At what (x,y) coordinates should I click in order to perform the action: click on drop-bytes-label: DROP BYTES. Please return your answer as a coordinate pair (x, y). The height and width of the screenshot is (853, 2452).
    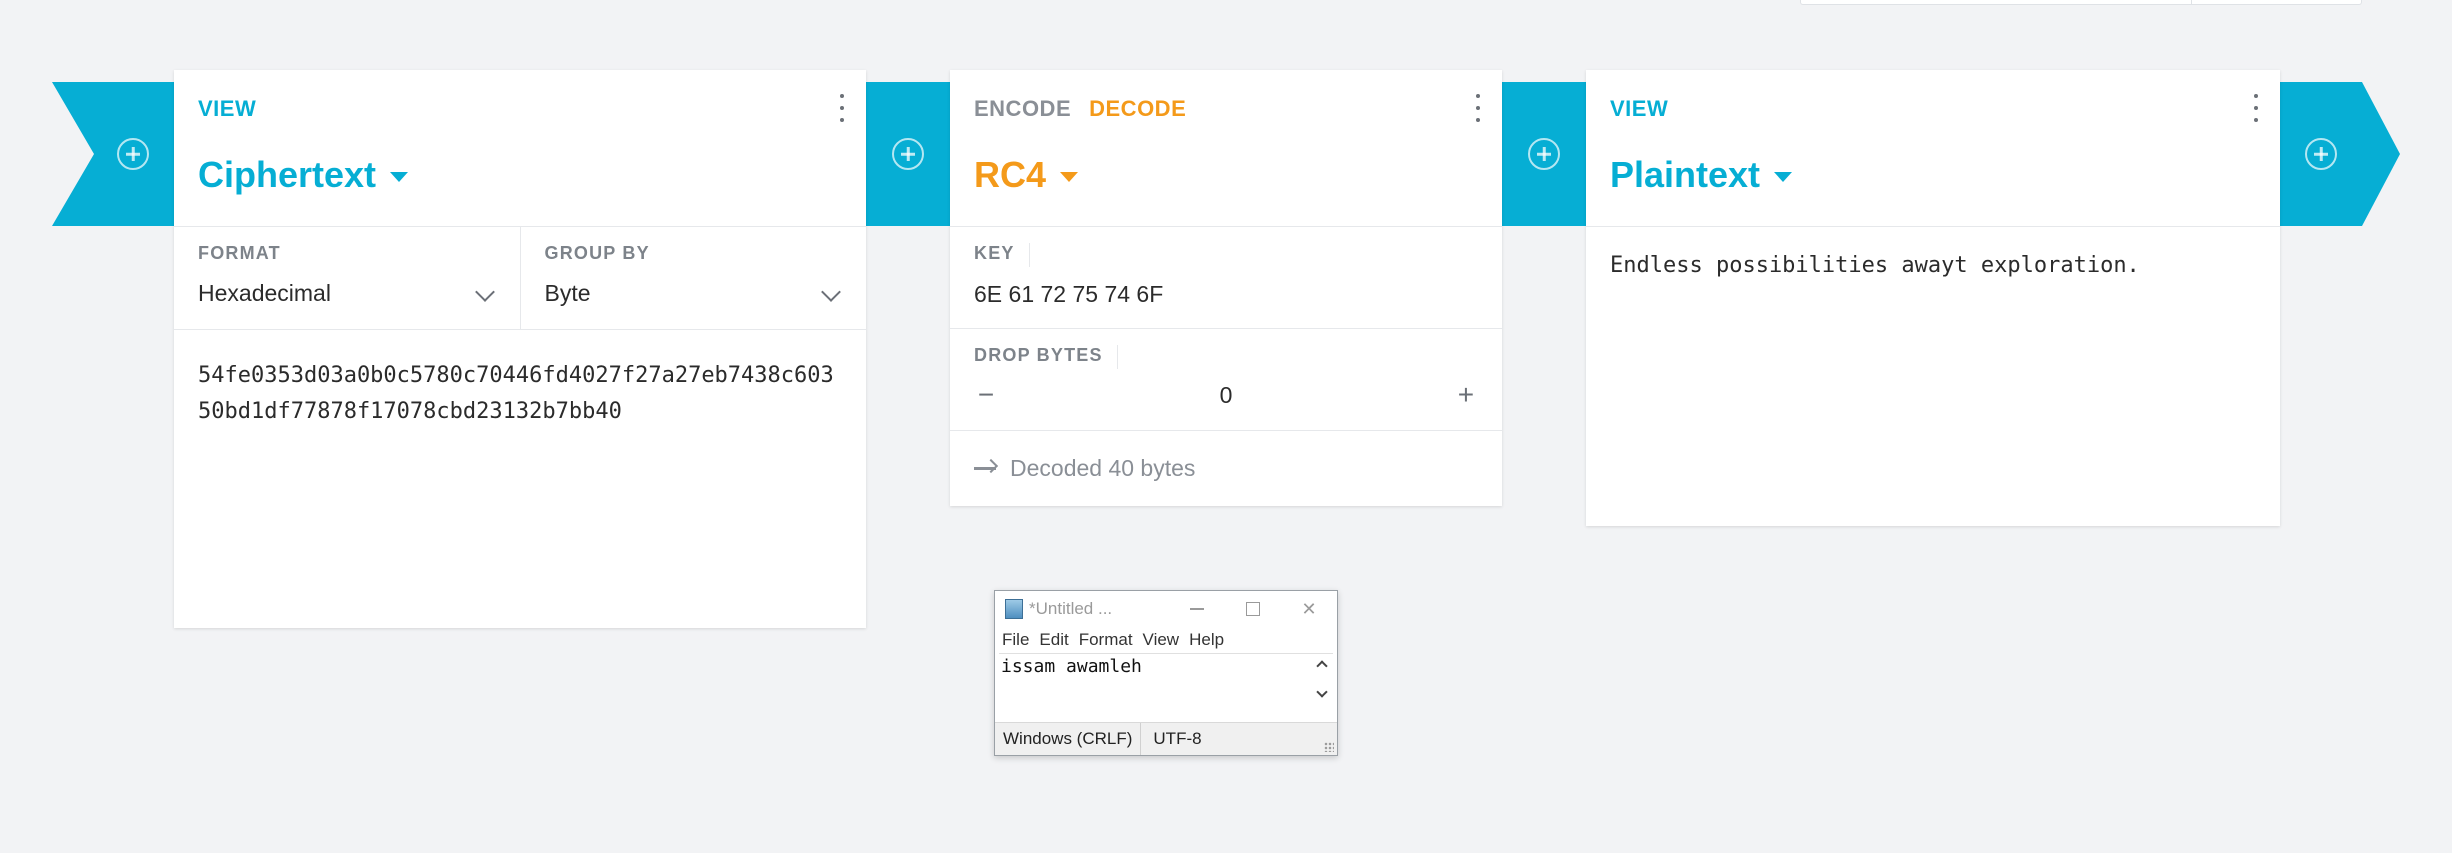
    Looking at the image, I should click on (1038, 355).